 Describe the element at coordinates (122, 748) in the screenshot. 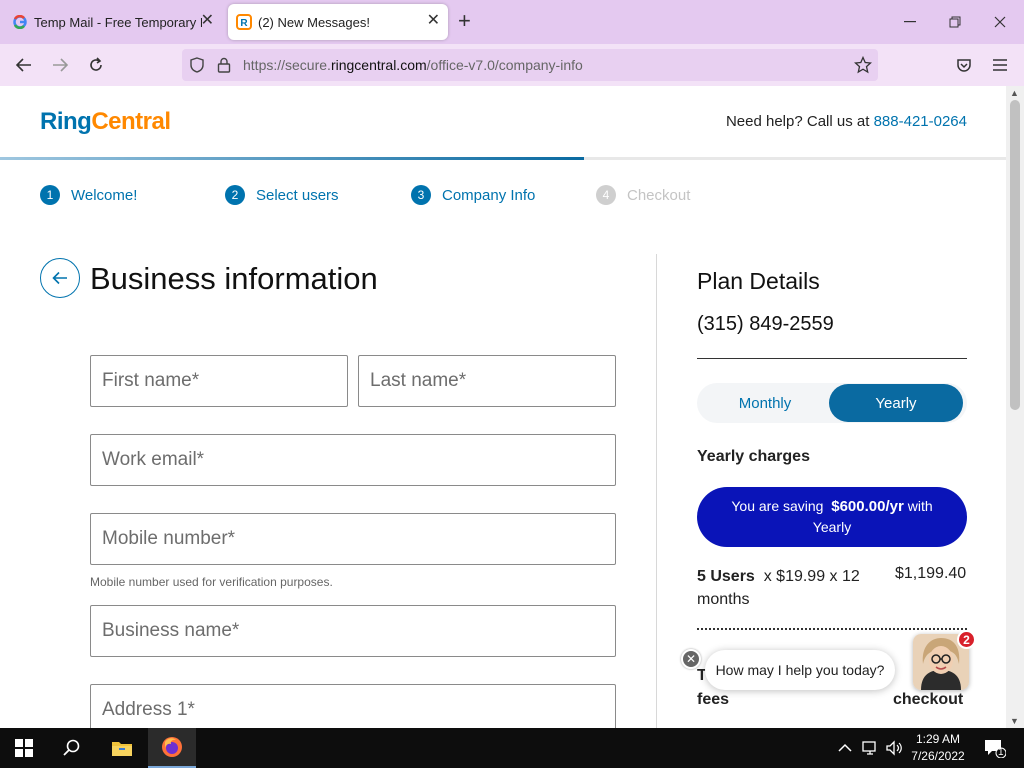

I see `file-explorer-icon` at that location.